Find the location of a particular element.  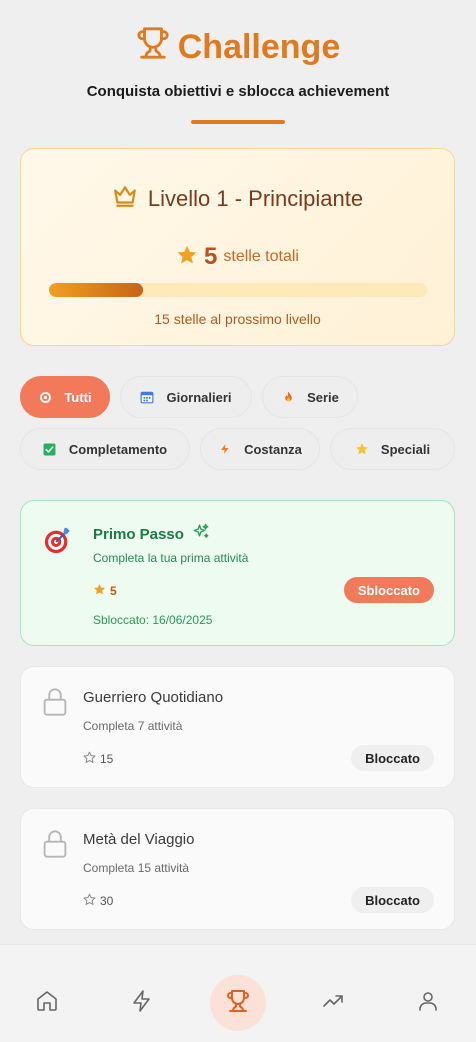

stars-total-value: 5 is located at coordinates (211, 256).